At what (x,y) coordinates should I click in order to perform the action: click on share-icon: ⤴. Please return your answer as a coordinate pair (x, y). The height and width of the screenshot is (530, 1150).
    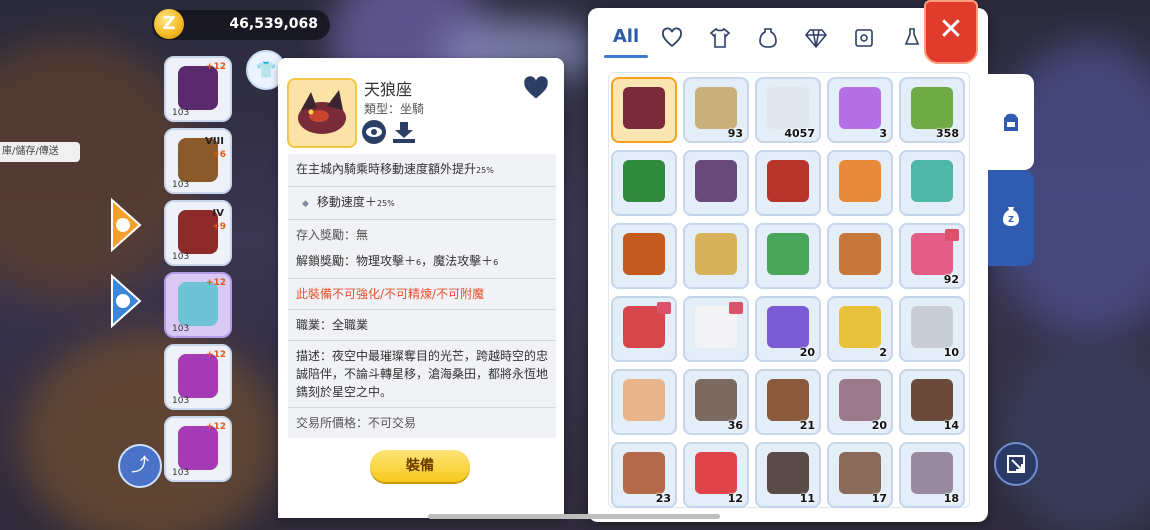
    Looking at the image, I should click on (140, 465).